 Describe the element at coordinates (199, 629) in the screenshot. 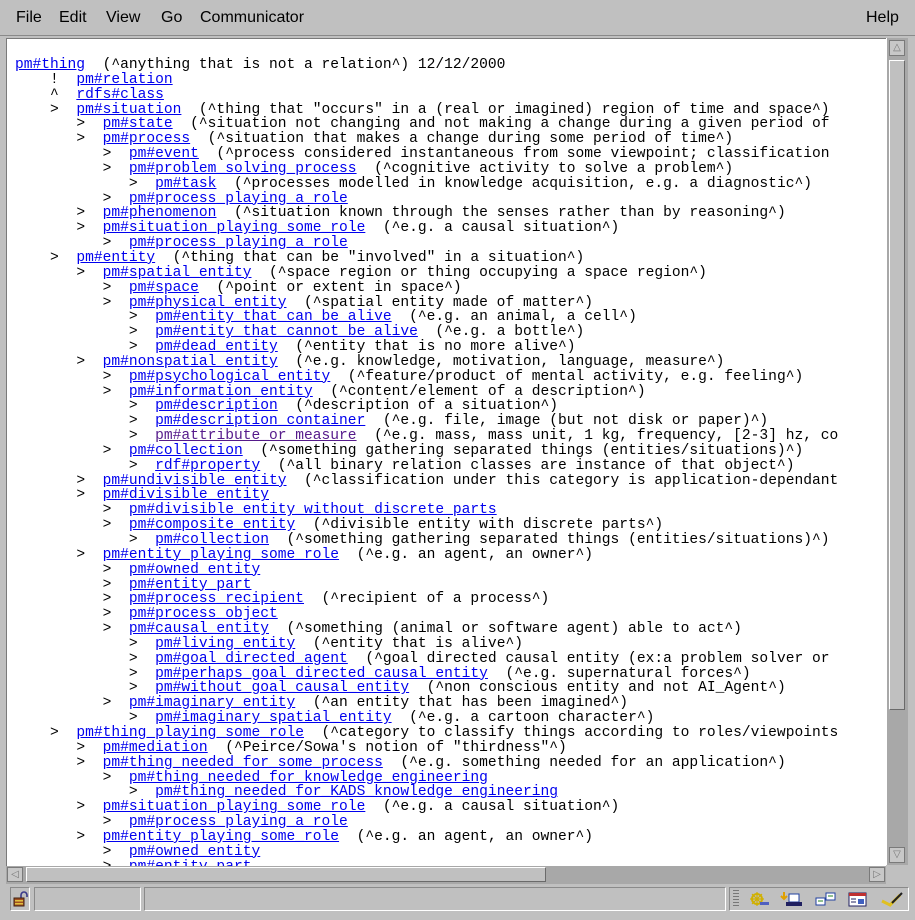

I see `tree-link: pm#causal_entity` at that location.